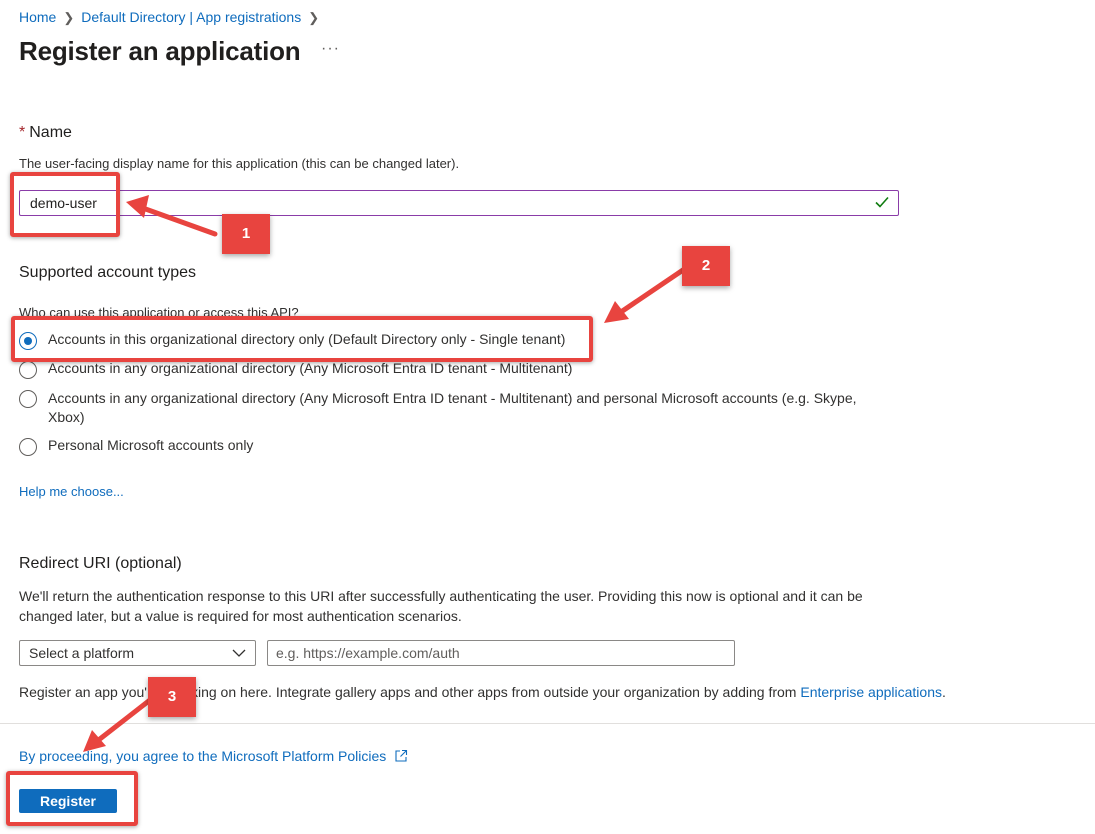 The width and height of the screenshot is (1095, 834). Describe the element at coordinates (547, 723) in the screenshot. I see `divider` at that location.